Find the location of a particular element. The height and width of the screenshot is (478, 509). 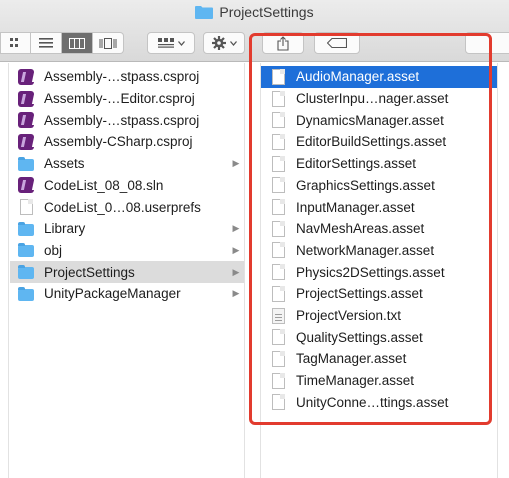

arrange-icon is located at coordinates (165, 43).